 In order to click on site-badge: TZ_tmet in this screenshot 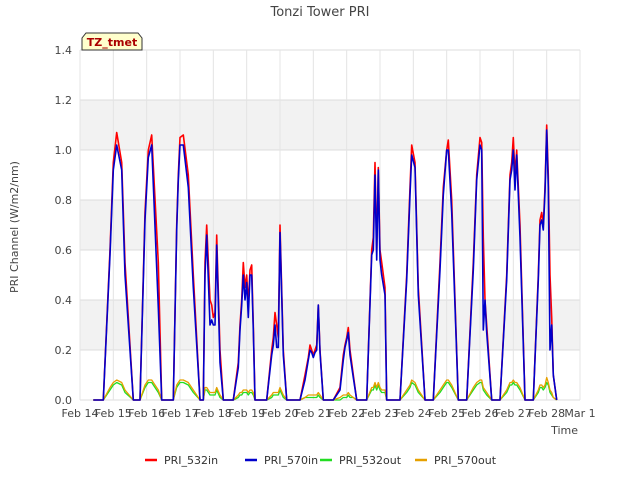, I will do `click(112, 41)`.